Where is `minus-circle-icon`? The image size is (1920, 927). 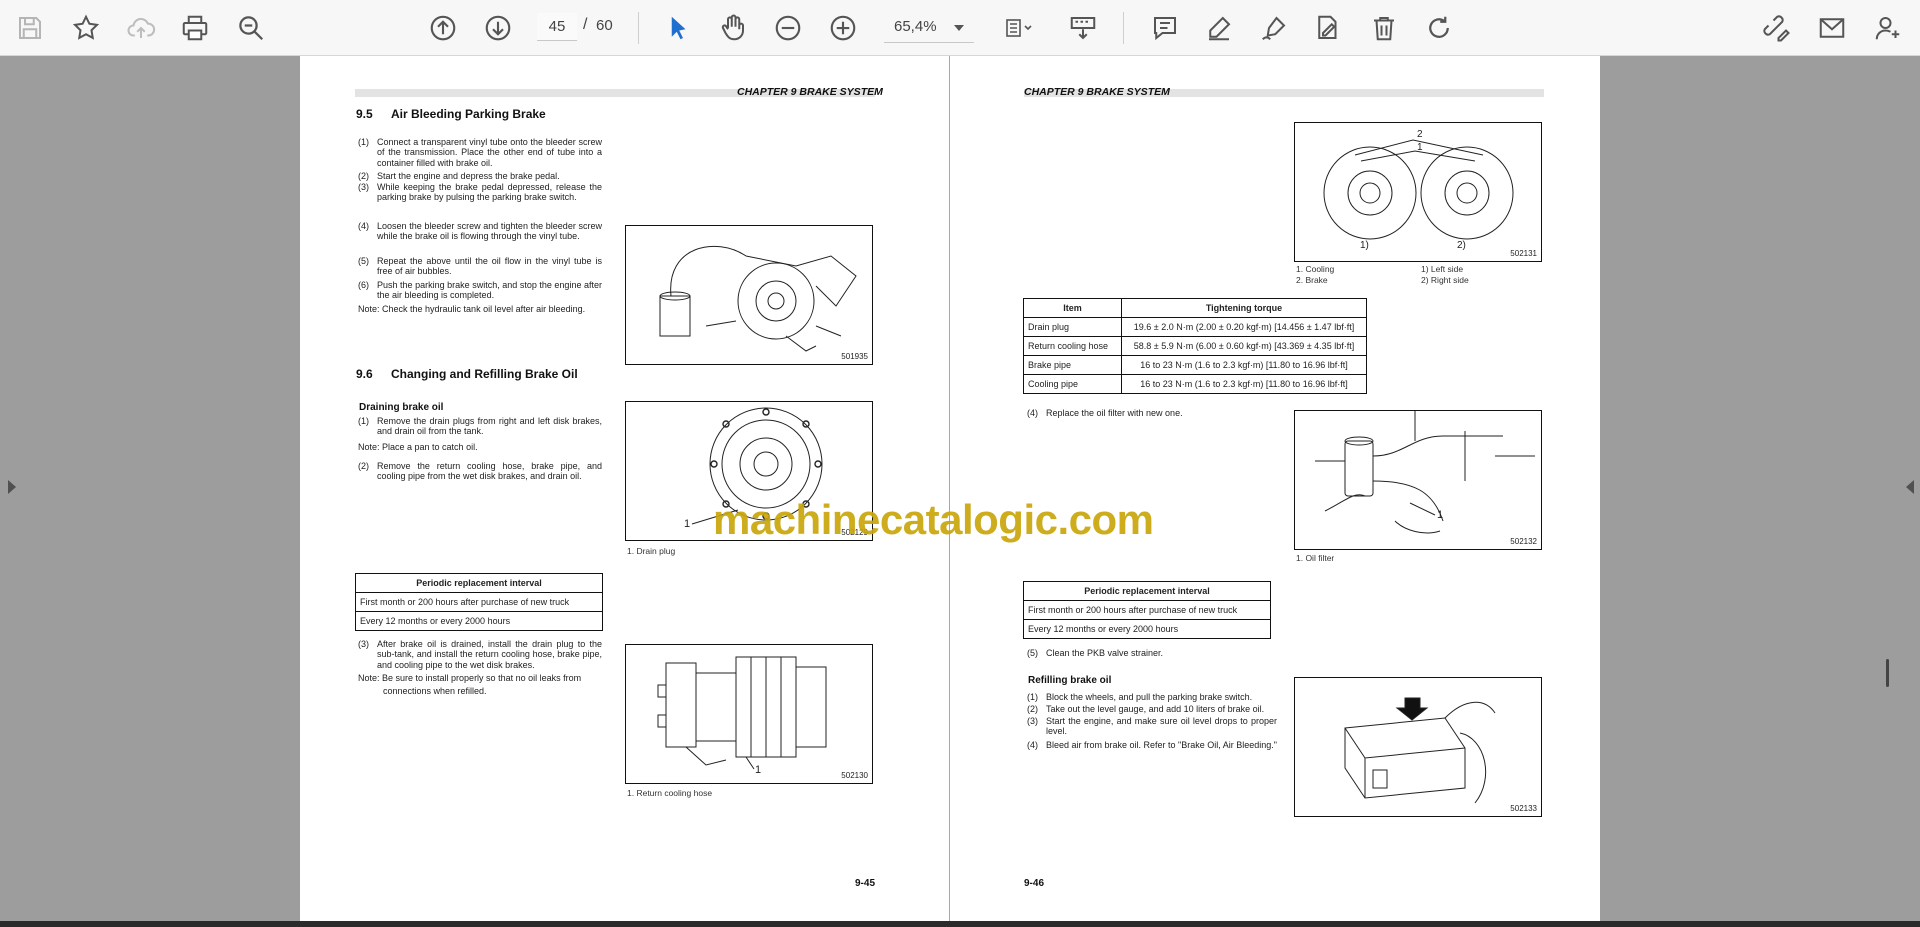
minus-circle-icon is located at coordinates (788, 28).